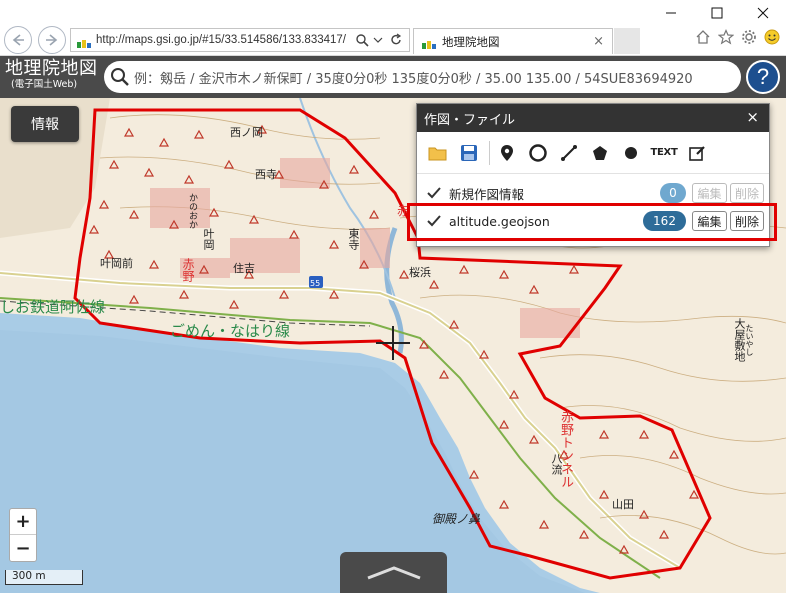 The width and height of the screenshot is (786, 593). Describe the element at coordinates (434, 193) in the screenshot. I see `checkmark-icon` at that location.